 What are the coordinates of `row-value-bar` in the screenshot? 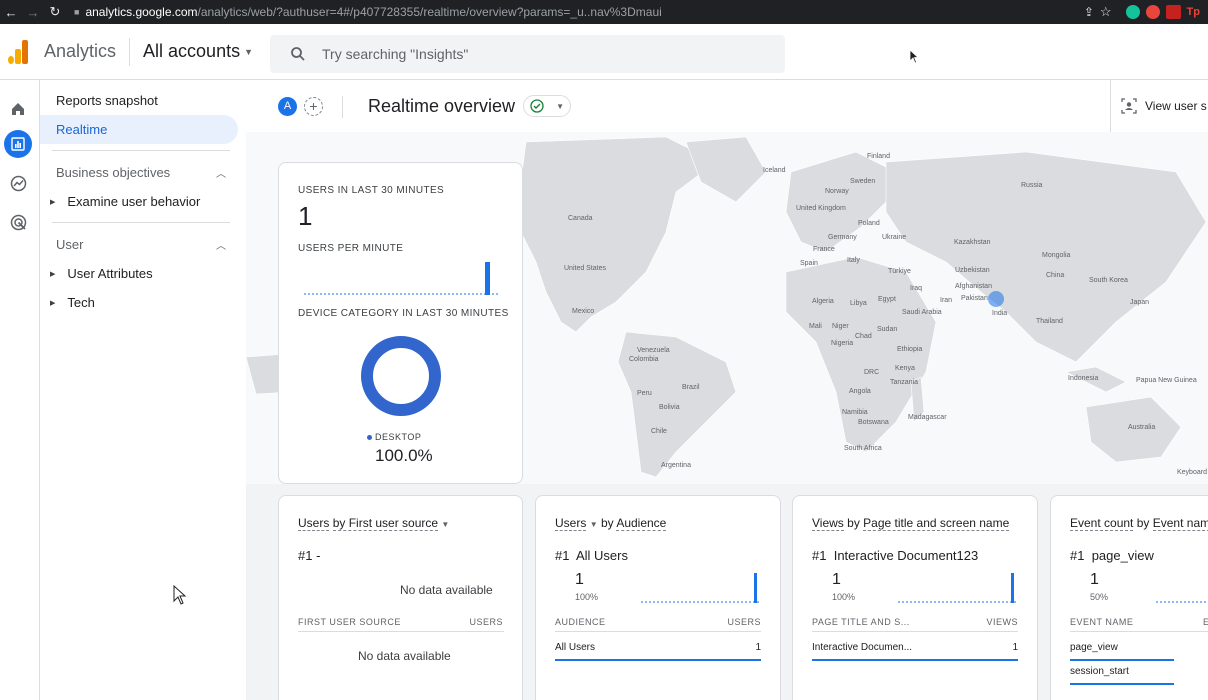 It's located at (1122, 660).